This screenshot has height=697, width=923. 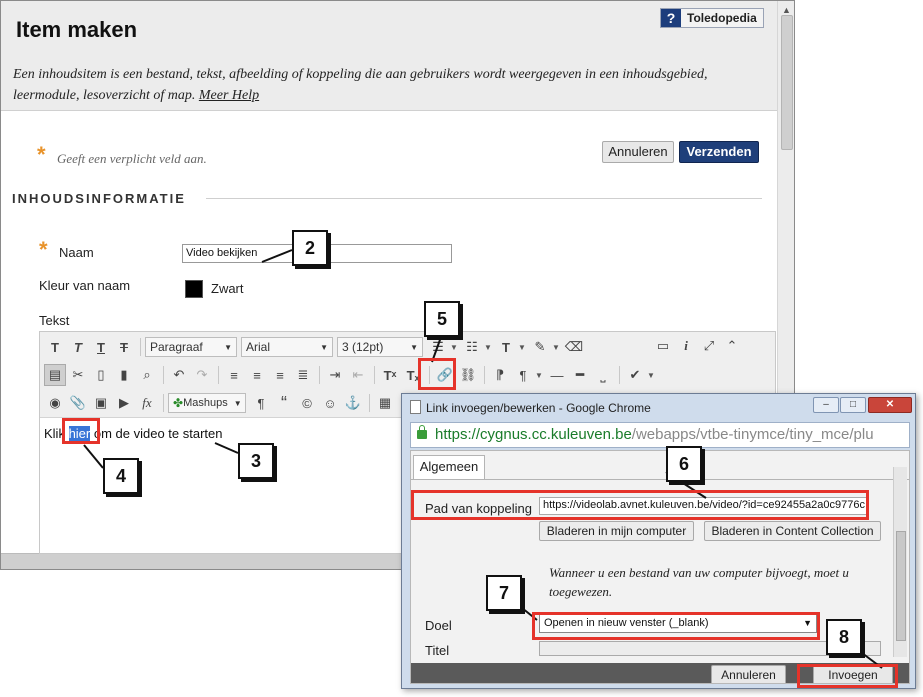 I want to click on color-picker-swatch, so click(x=194, y=289).